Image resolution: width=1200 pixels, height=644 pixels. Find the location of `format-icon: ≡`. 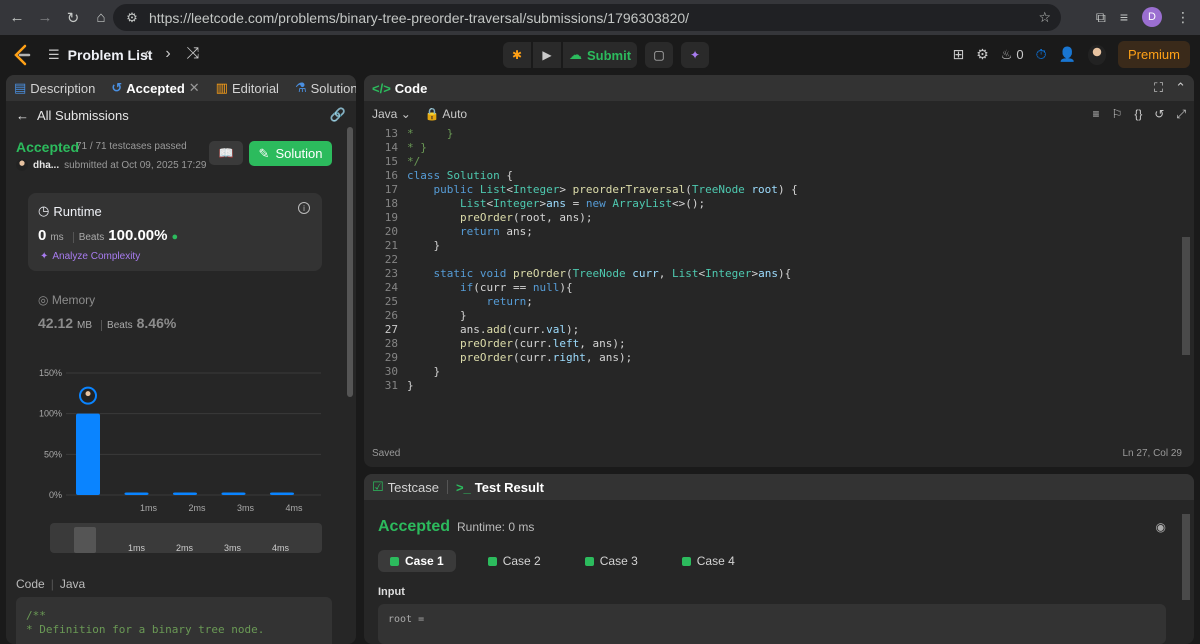

format-icon: ≡ is located at coordinates (1096, 114).